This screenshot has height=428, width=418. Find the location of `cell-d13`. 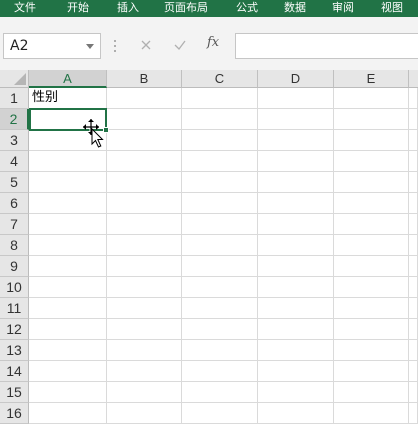

cell-d13 is located at coordinates (296, 350).